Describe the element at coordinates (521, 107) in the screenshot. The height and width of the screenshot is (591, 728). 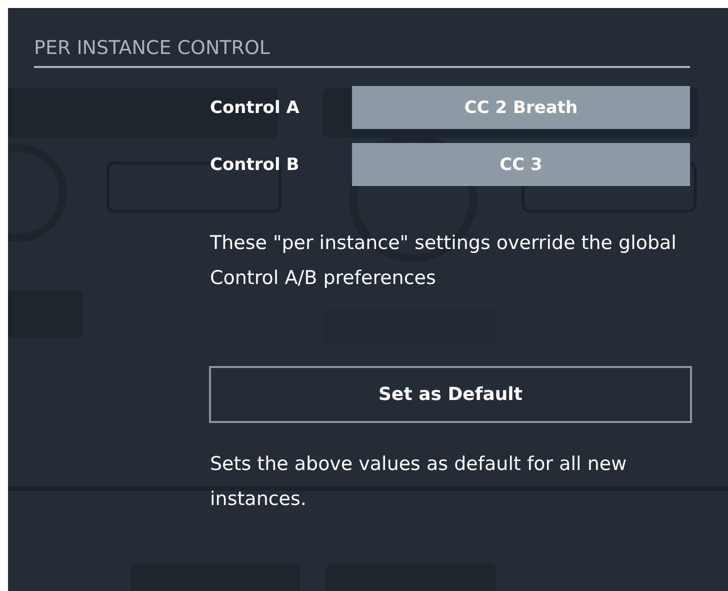
I see `control-dropdown: CC 2 Breath` at that location.